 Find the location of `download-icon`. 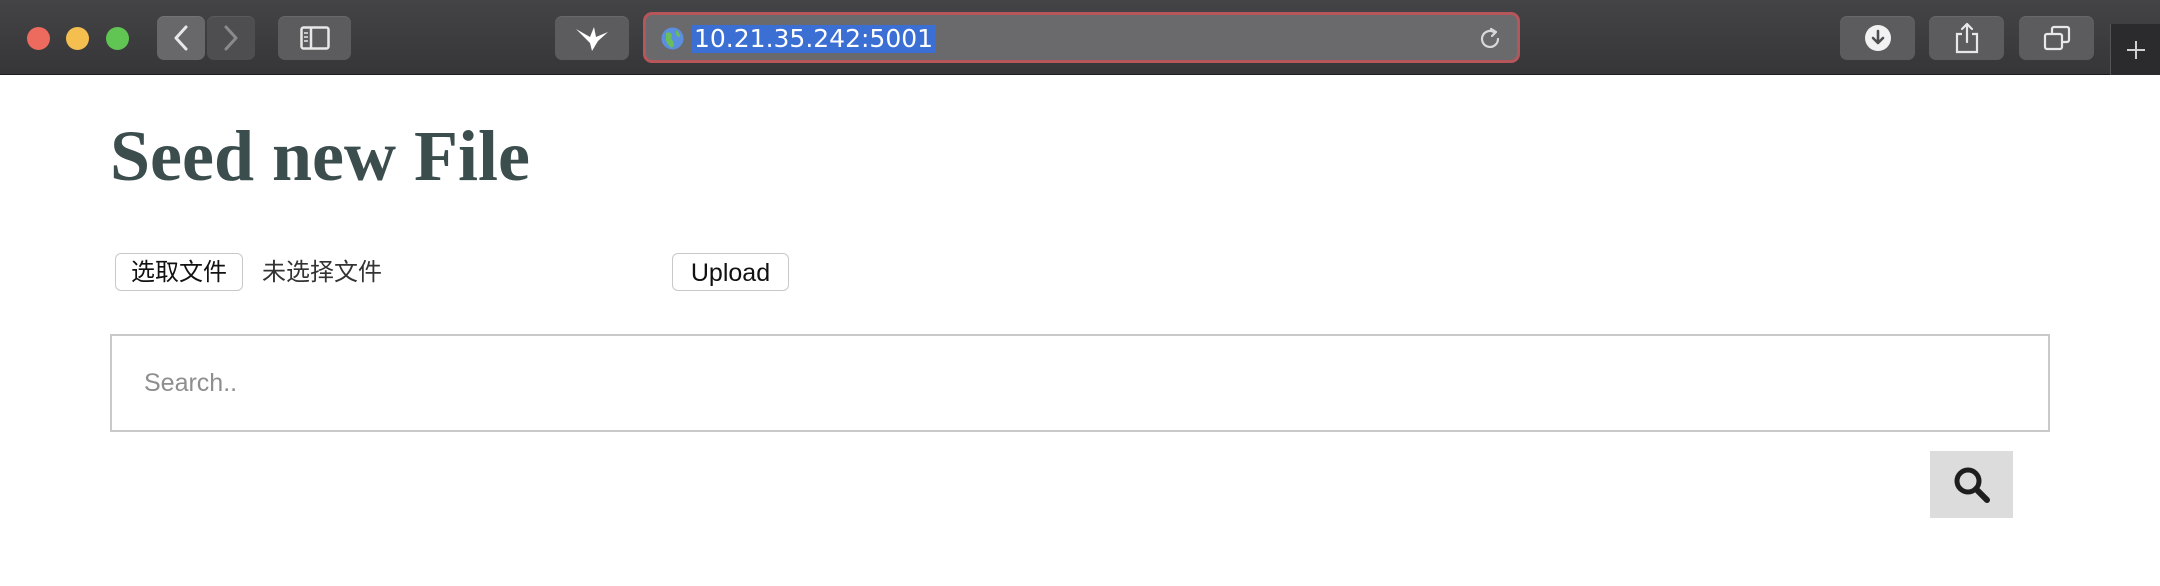

download-icon is located at coordinates (1877, 38).